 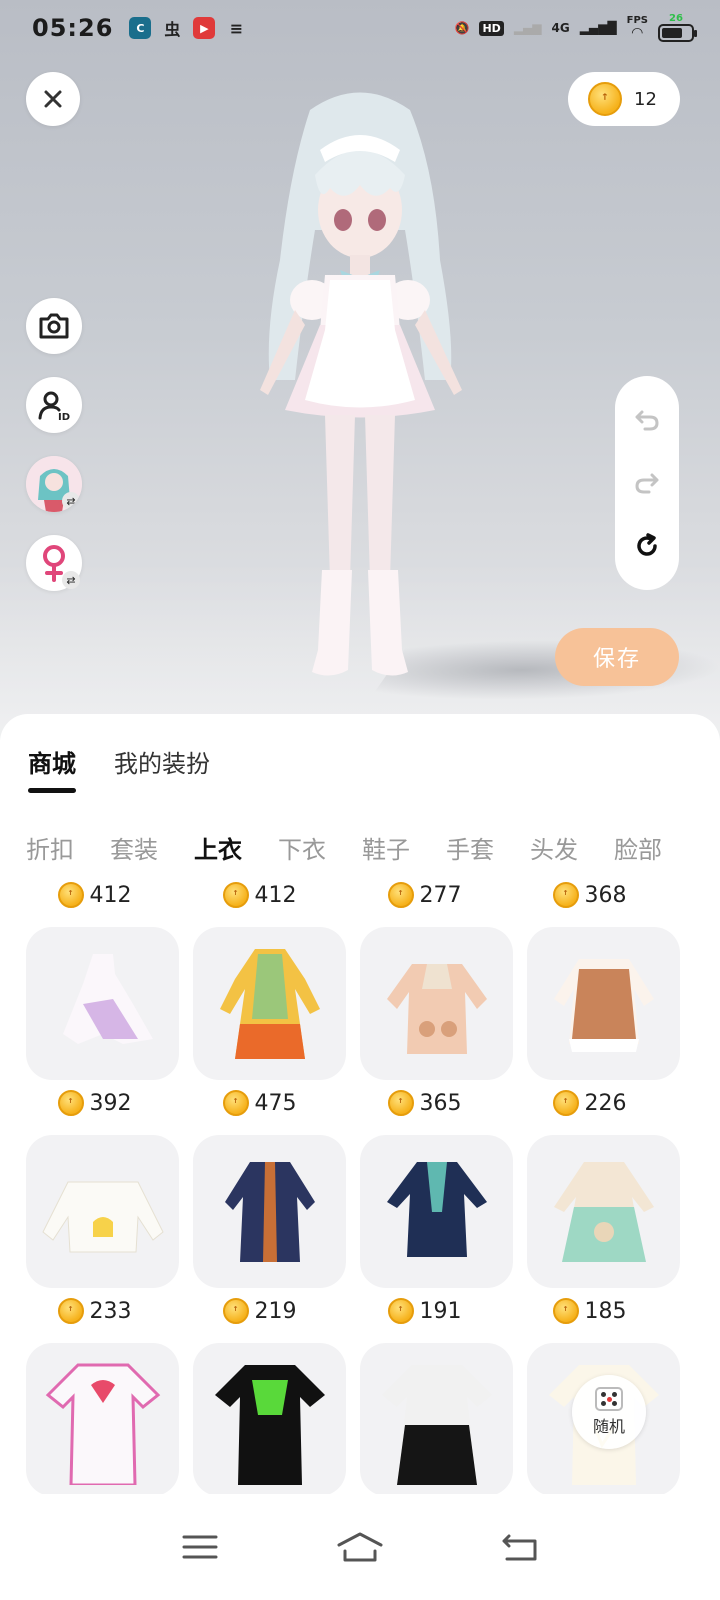 I want to click on camera-button, so click(x=54, y=326).